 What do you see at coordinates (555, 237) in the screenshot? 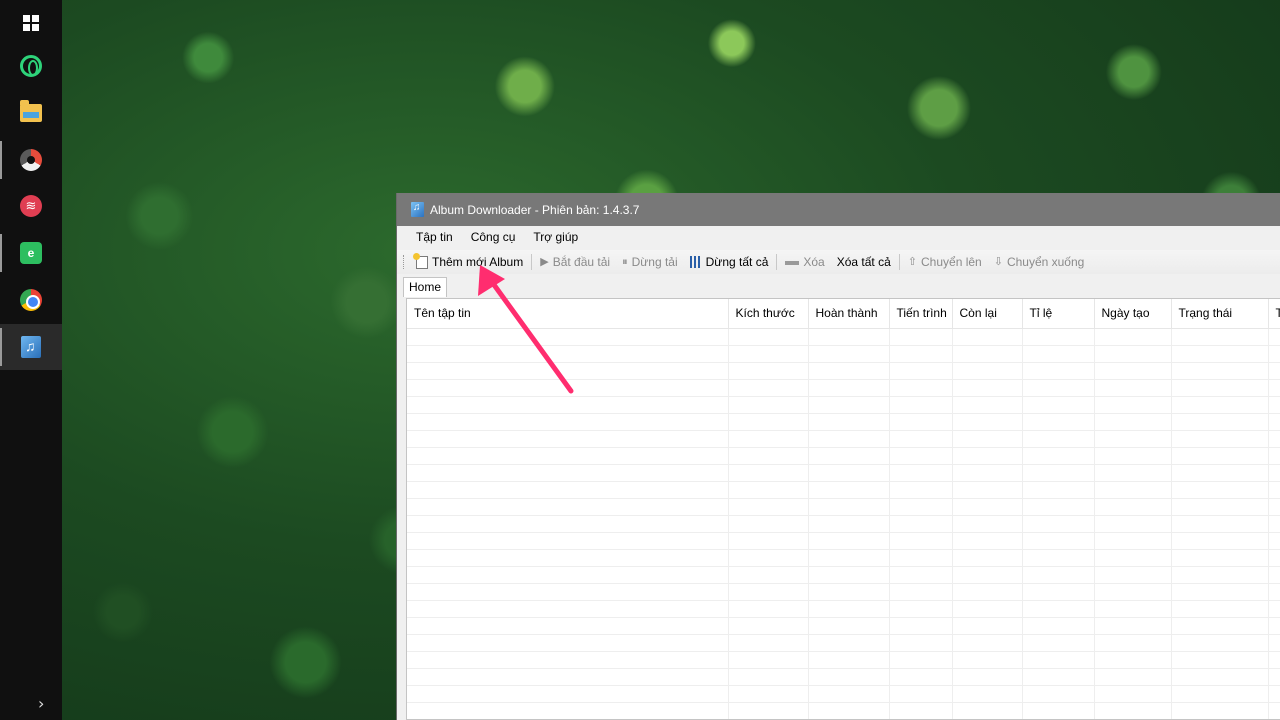
I see `menu-help: Trợ giúp` at bounding box center [555, 237].